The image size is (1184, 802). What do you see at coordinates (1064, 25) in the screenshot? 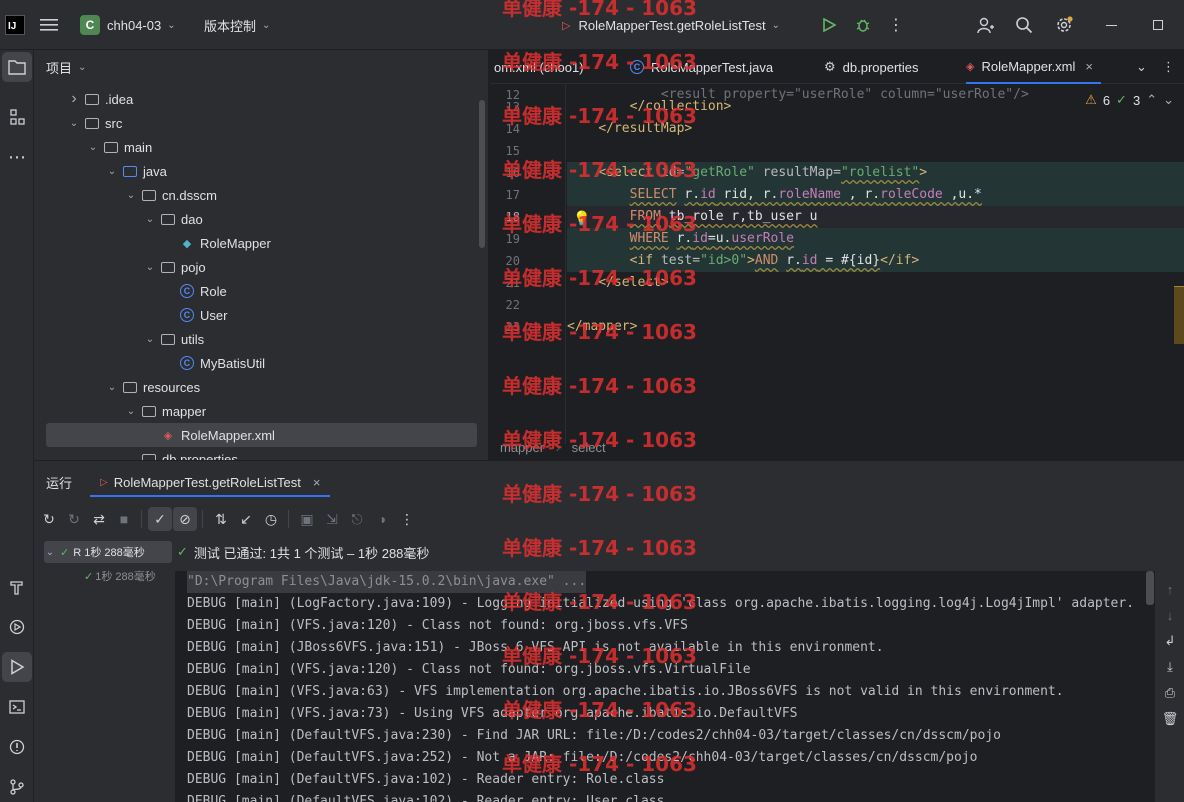
I see `settings-button` at bounding box center [1064, 25].